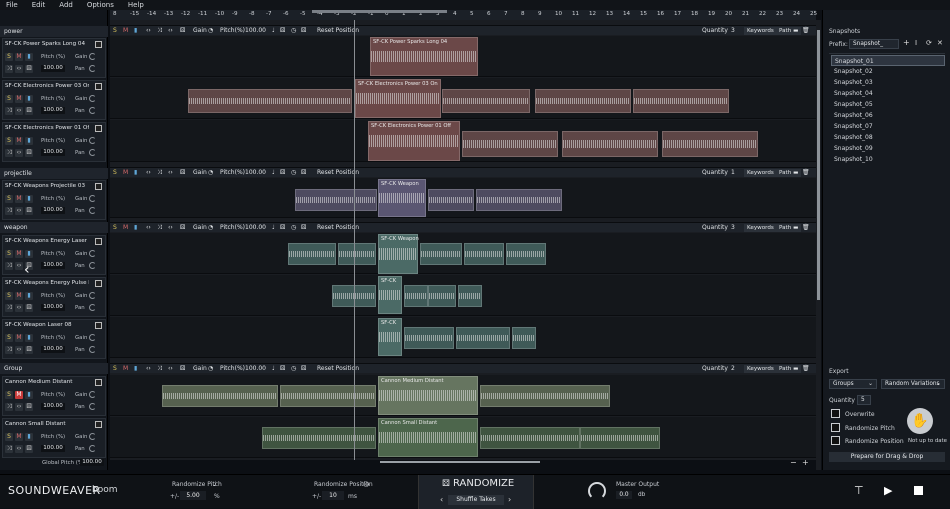 Image resolution: width=950 pixels, height=509 pixels. What do you see at coordinates (39, 5) in the screenshot?
I see `menu-edit: Edit` at bounding box center [39, 5].